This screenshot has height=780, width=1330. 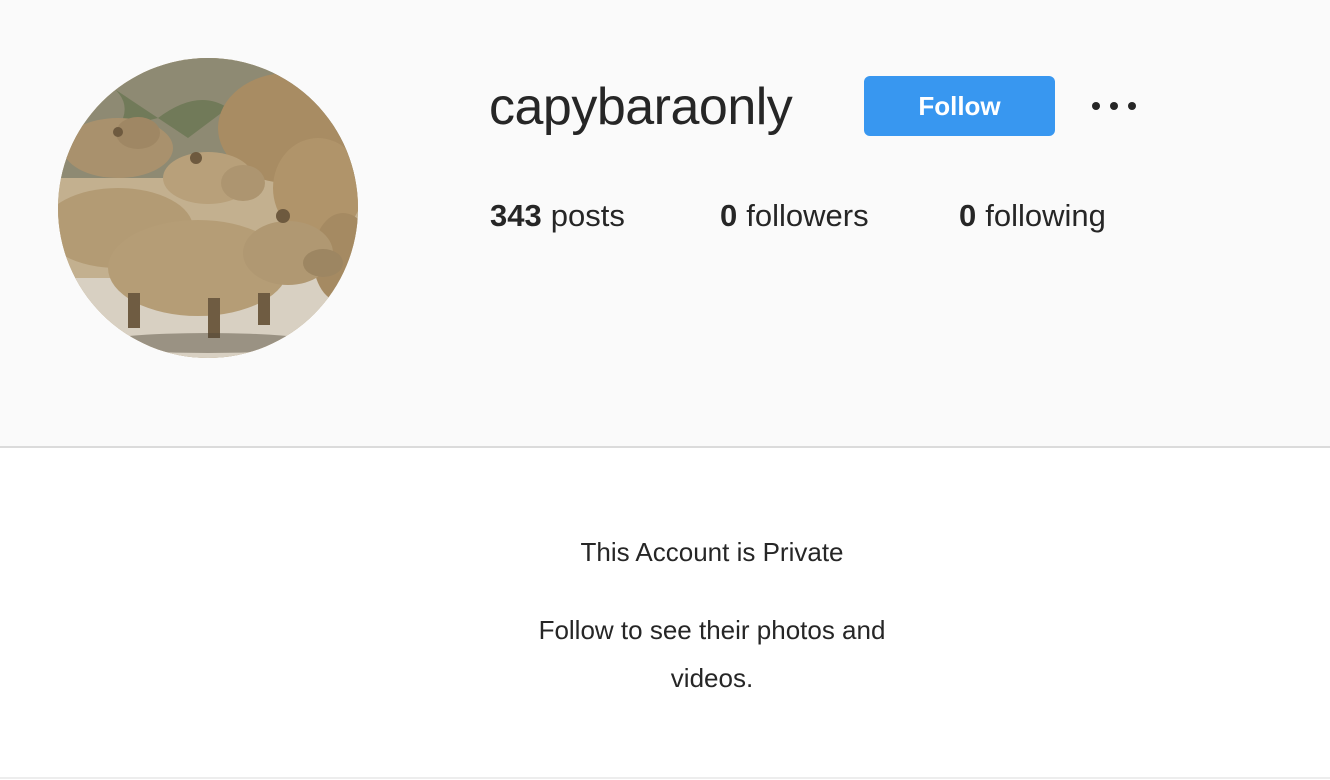 I want to click on more-options-icon, so click(x=1114, y=106).